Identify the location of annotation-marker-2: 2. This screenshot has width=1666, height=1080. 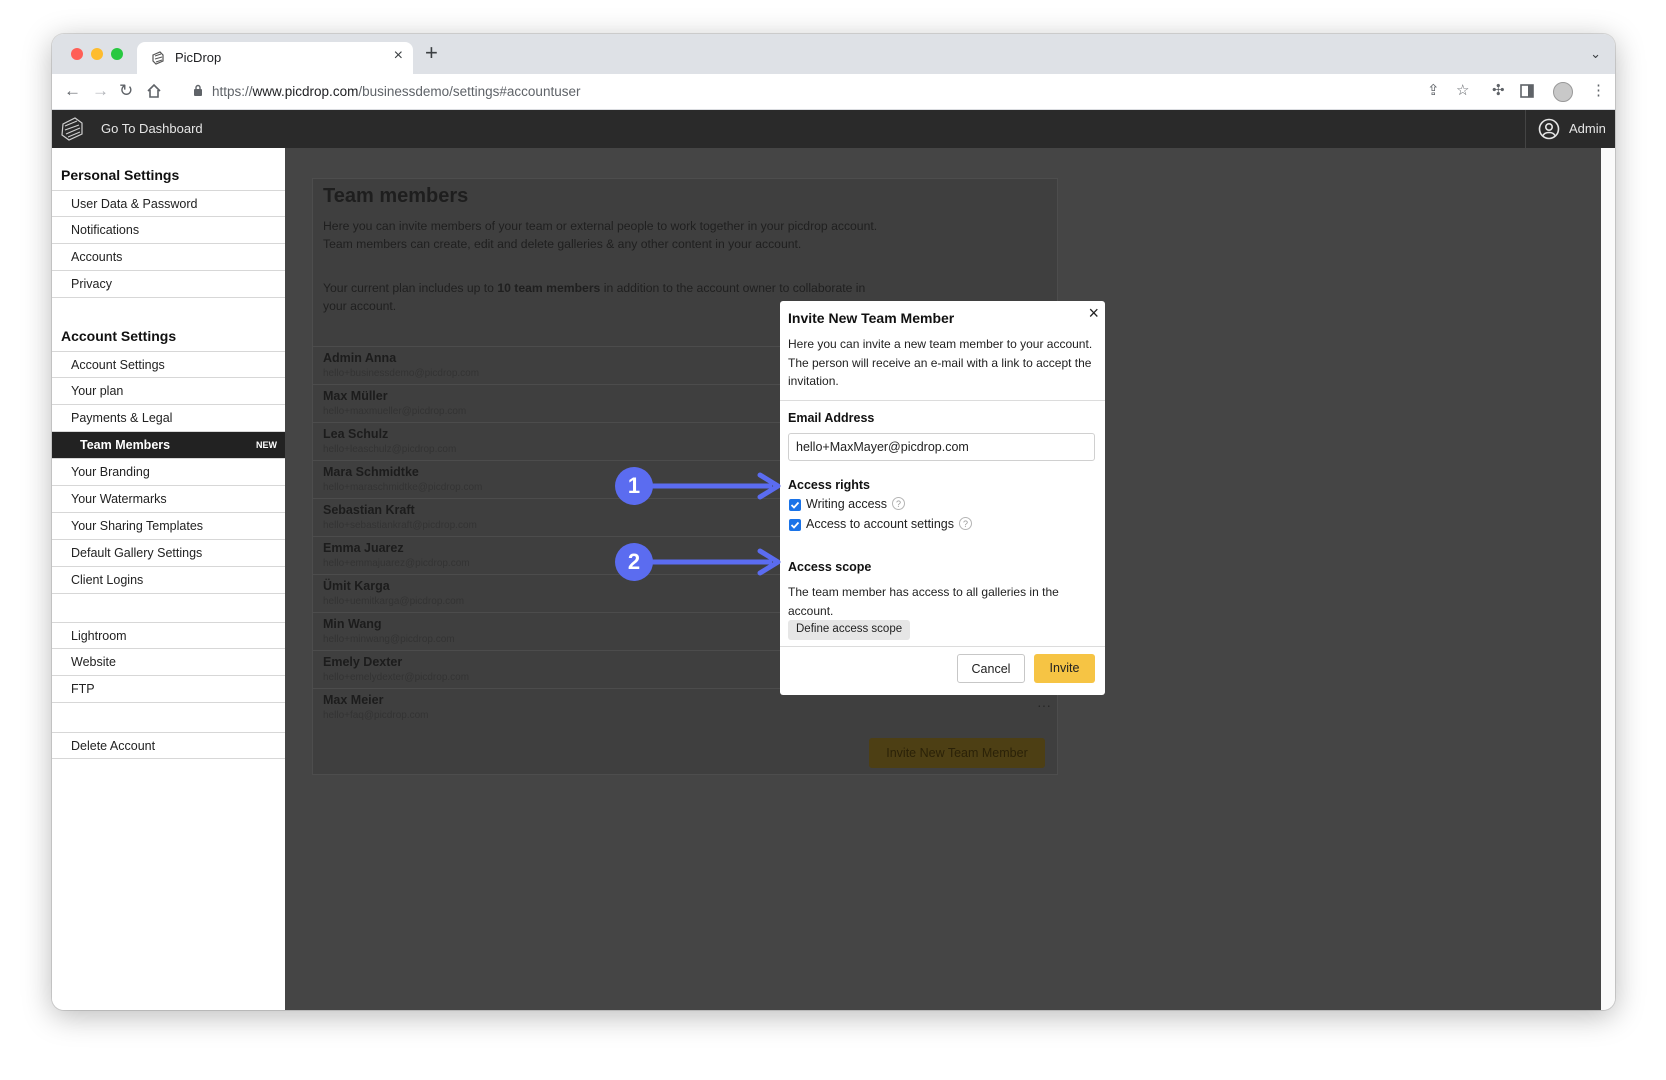
(634, 562).